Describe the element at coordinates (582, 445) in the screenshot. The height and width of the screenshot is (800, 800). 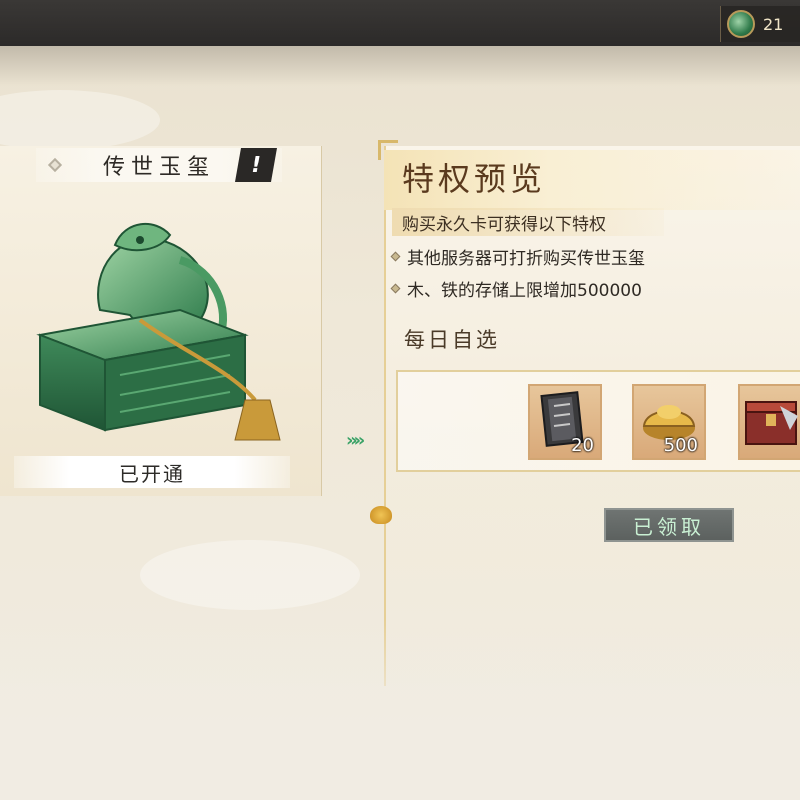
I see `item-quantity: 20` at that location.